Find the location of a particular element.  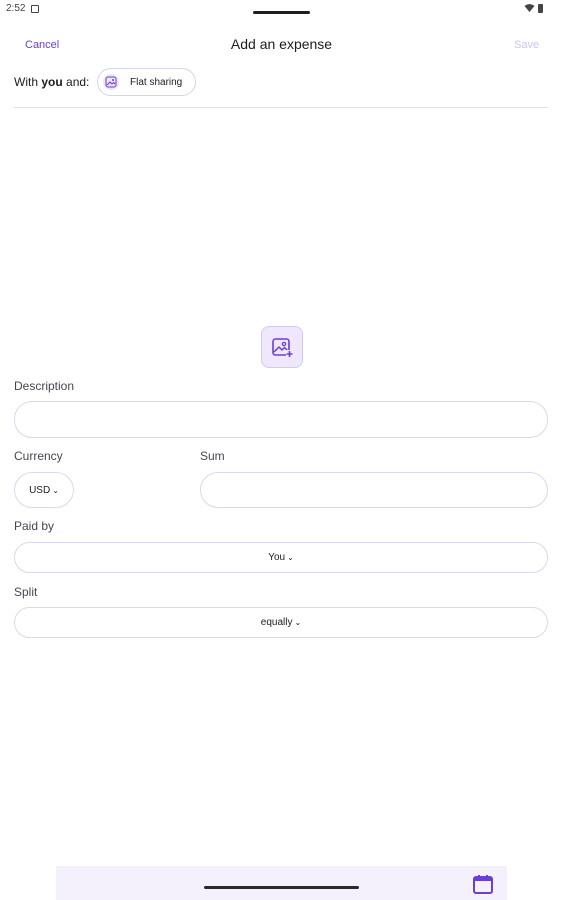

status-time: 2:52 is located at coordinates (16, 8).